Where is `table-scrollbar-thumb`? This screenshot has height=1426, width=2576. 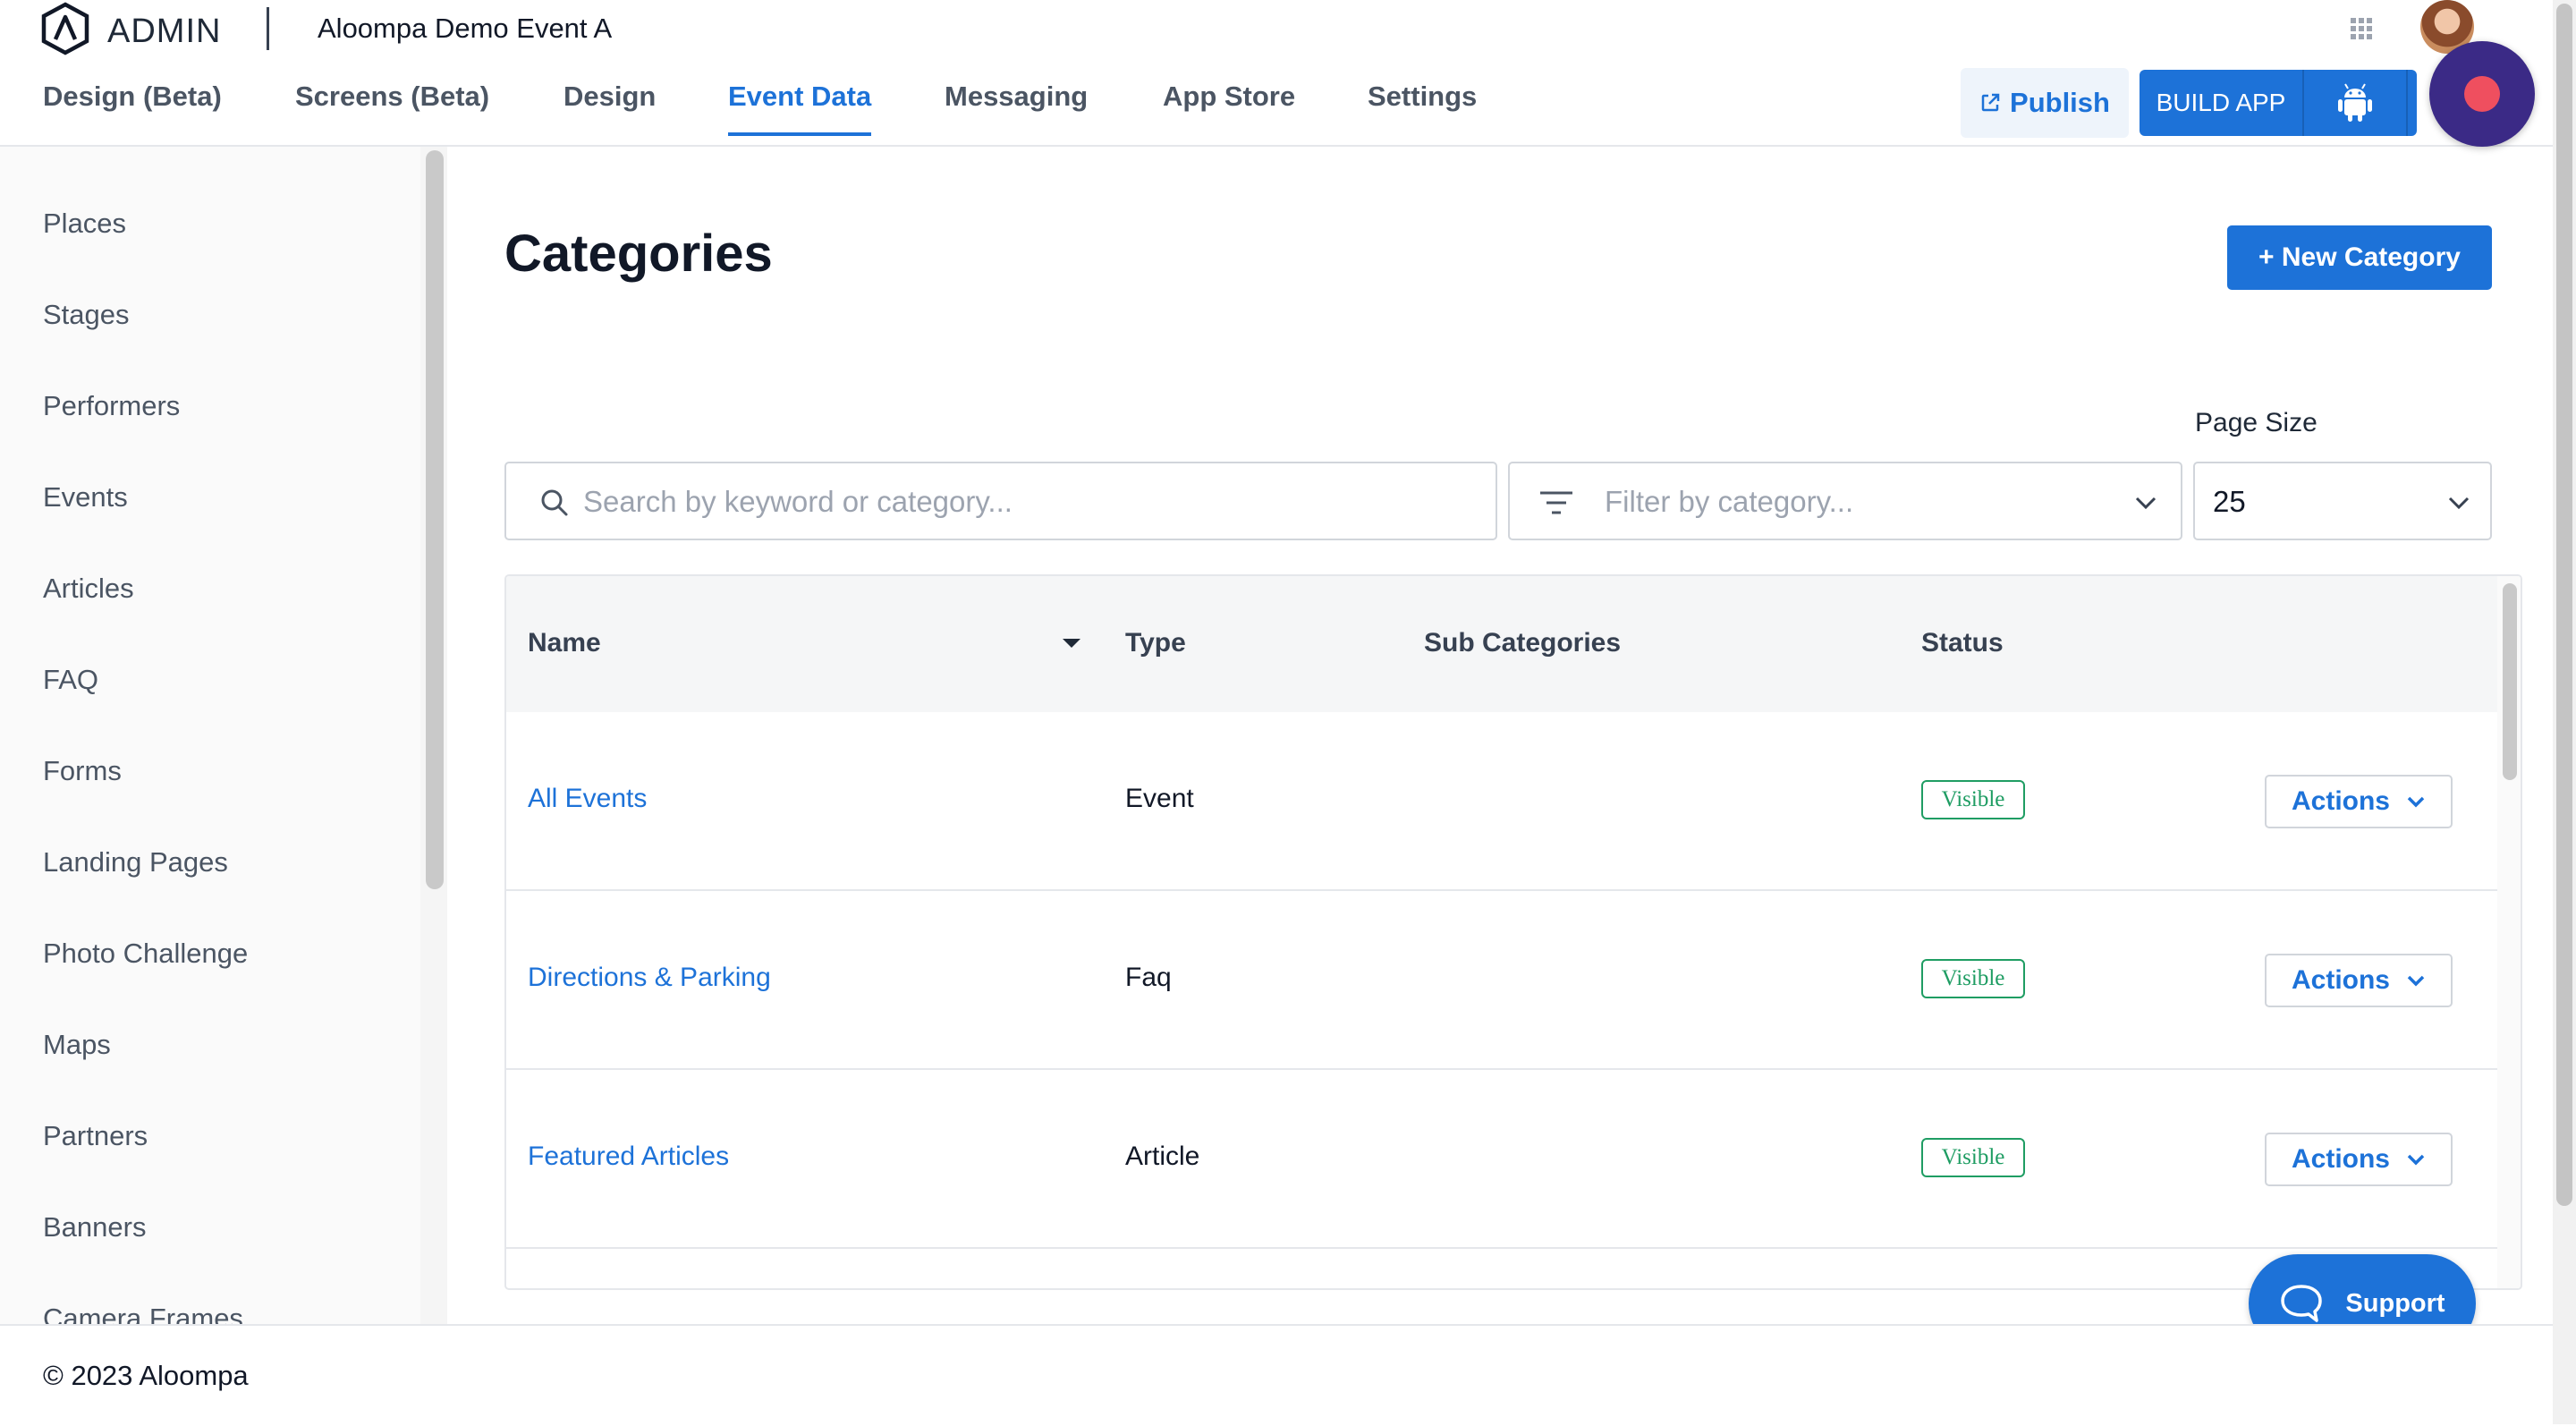
table-scrollbar-thumb is located at coordinates (2510, 681).